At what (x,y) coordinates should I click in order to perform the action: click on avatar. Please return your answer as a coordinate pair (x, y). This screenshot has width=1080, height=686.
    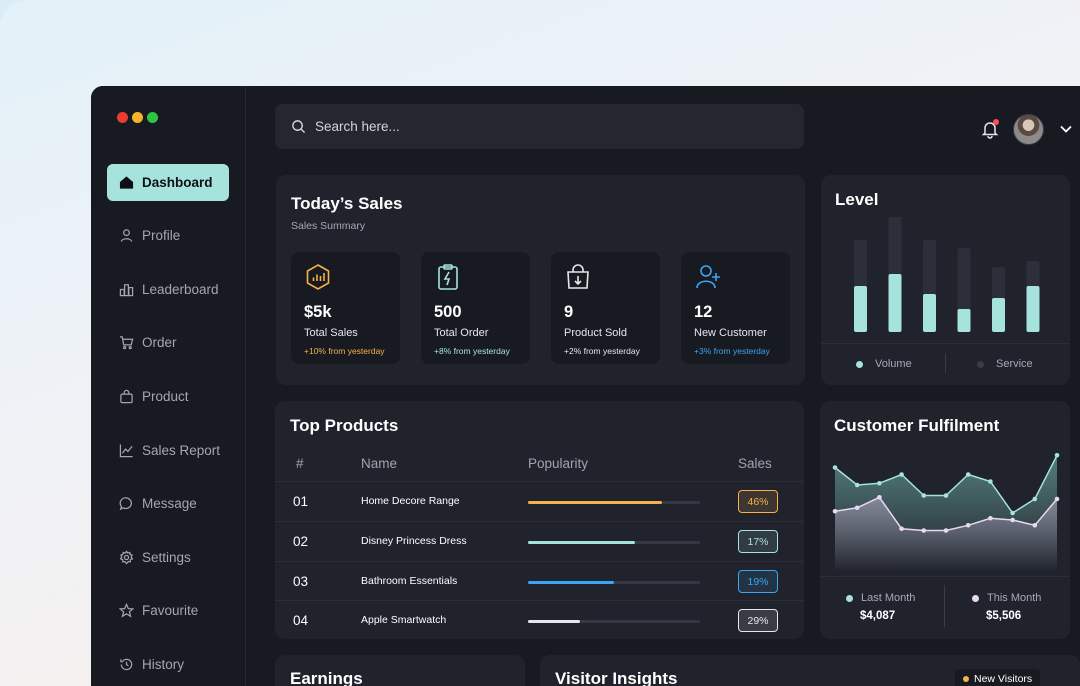
    Looking at the image, I should click on (1028, 129).